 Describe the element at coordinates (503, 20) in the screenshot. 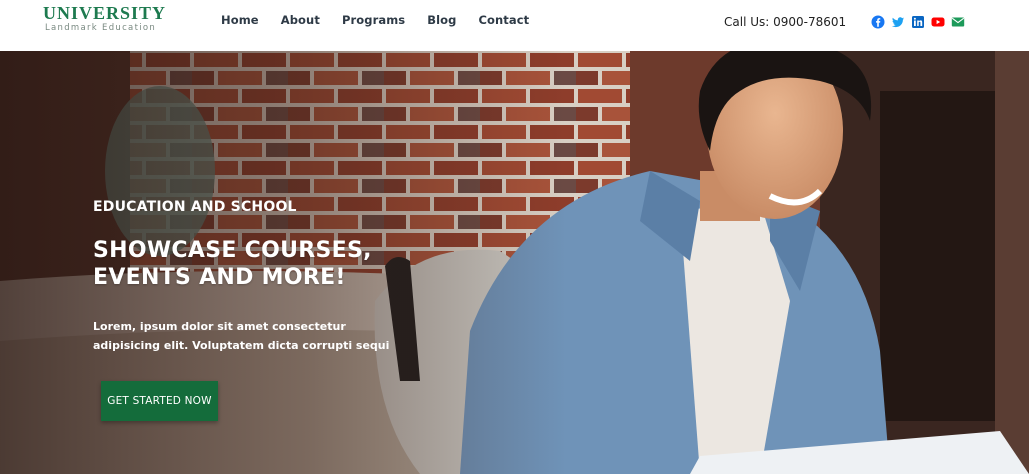

I see `nav-item-contact: Contact` at that location.